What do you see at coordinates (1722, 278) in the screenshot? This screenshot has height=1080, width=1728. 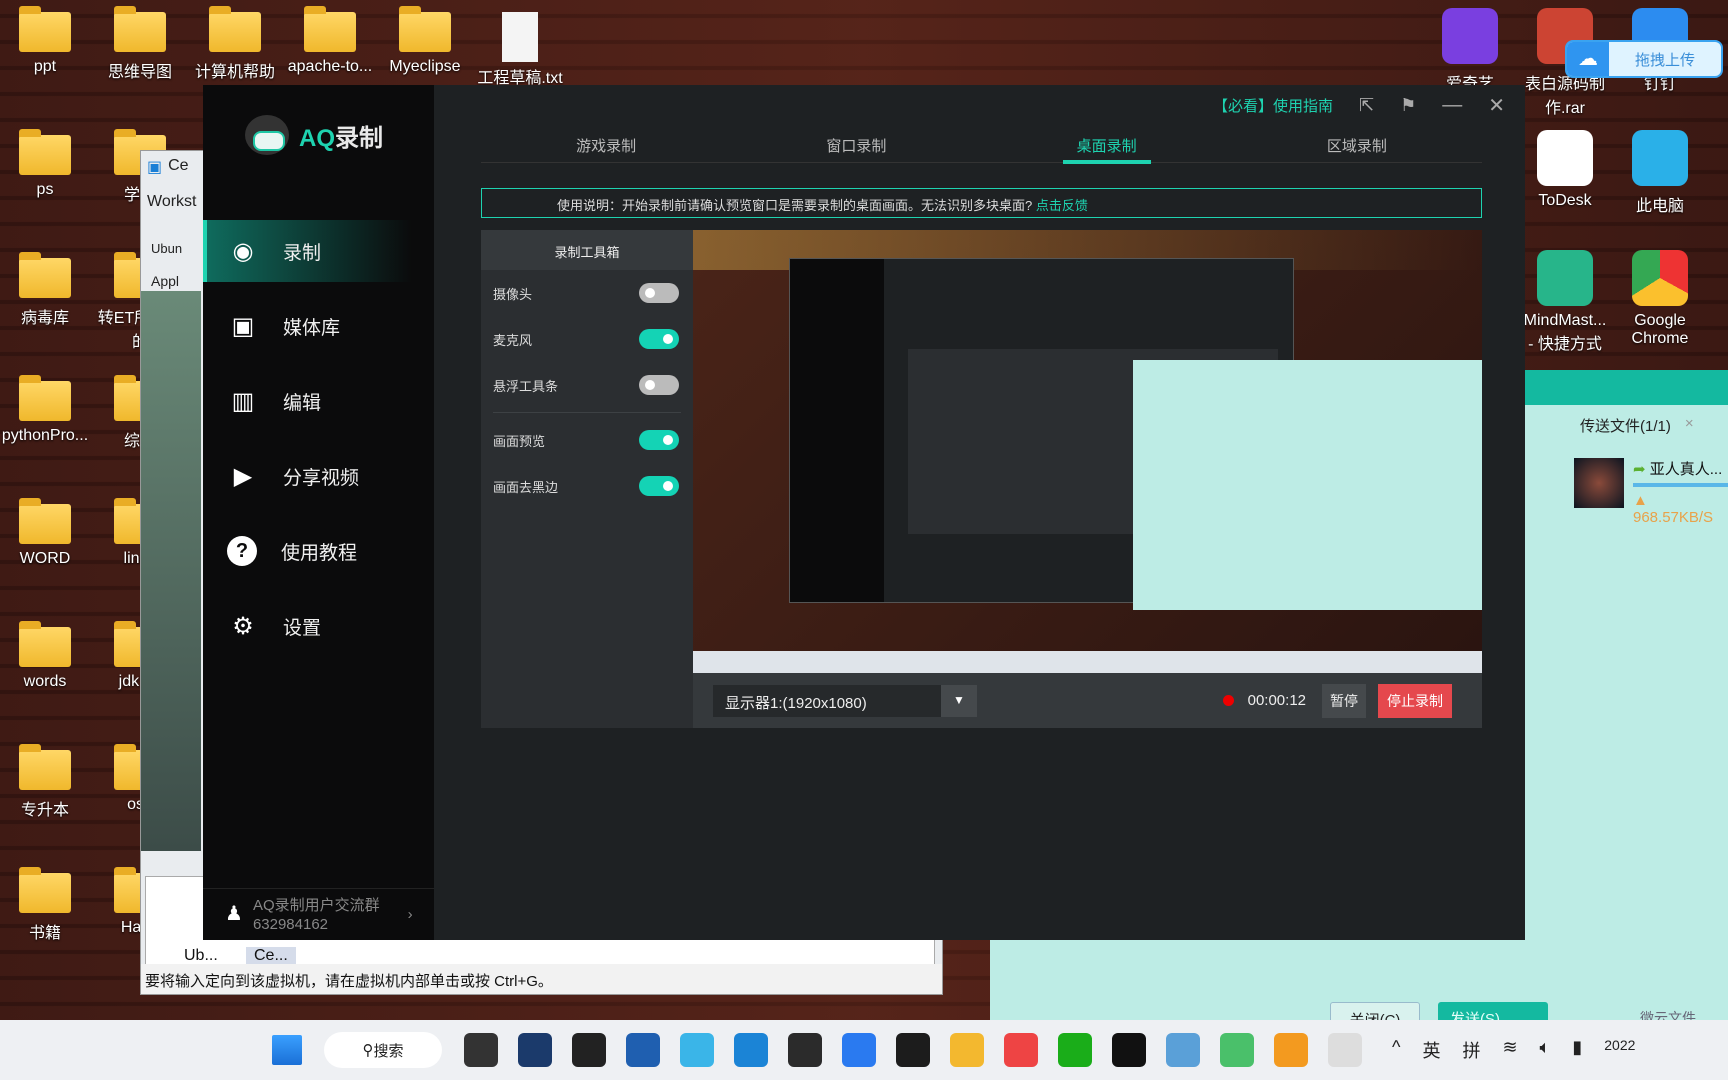 I see `app-icon` at bounding box center [1722, 278].